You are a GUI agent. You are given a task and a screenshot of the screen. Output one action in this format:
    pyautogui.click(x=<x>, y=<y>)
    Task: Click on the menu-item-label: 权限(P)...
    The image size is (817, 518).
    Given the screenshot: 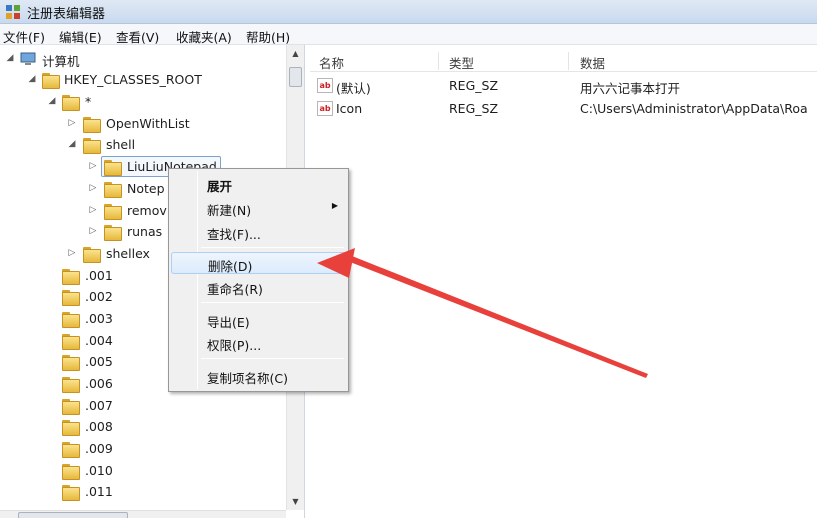 What is the action you would take?
    pyautogui.click(x=234, y=345)
    